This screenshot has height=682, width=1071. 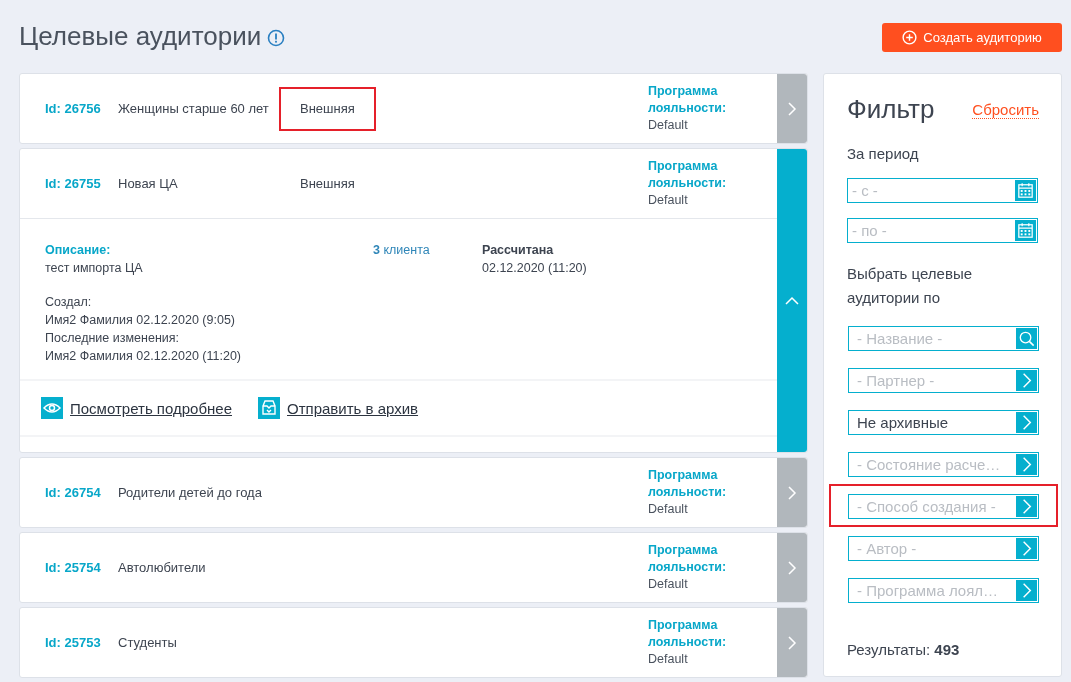 I want to click on created-info: Имя2 Фамилия 02.12.2020 (9:05), so click(x=140, y=320).